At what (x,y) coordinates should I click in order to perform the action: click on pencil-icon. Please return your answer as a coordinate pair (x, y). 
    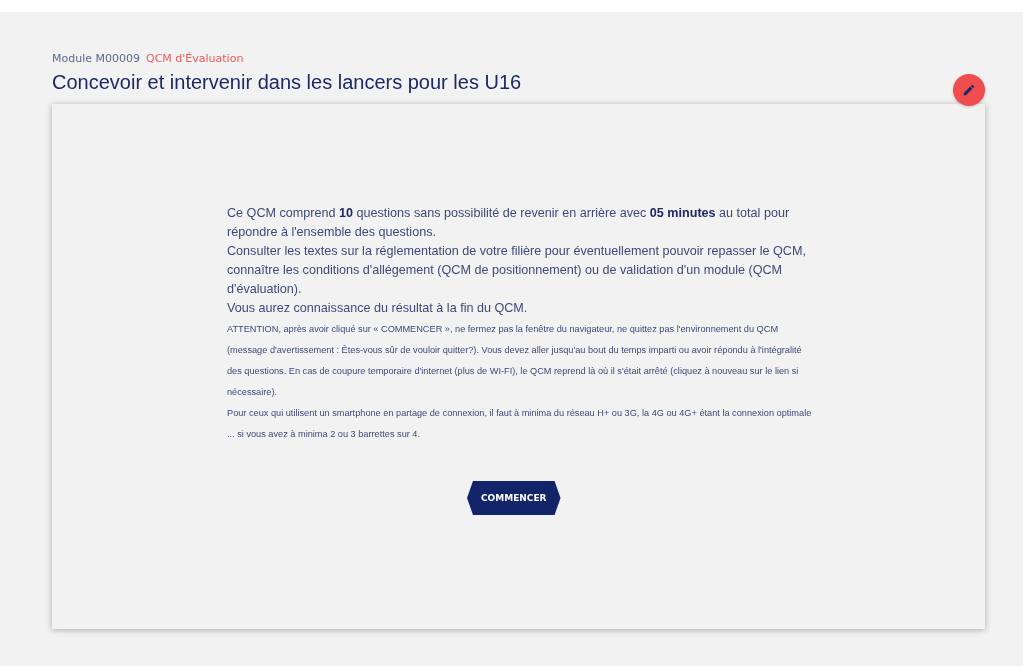
    Looking at the image, I should click on (969, 90).